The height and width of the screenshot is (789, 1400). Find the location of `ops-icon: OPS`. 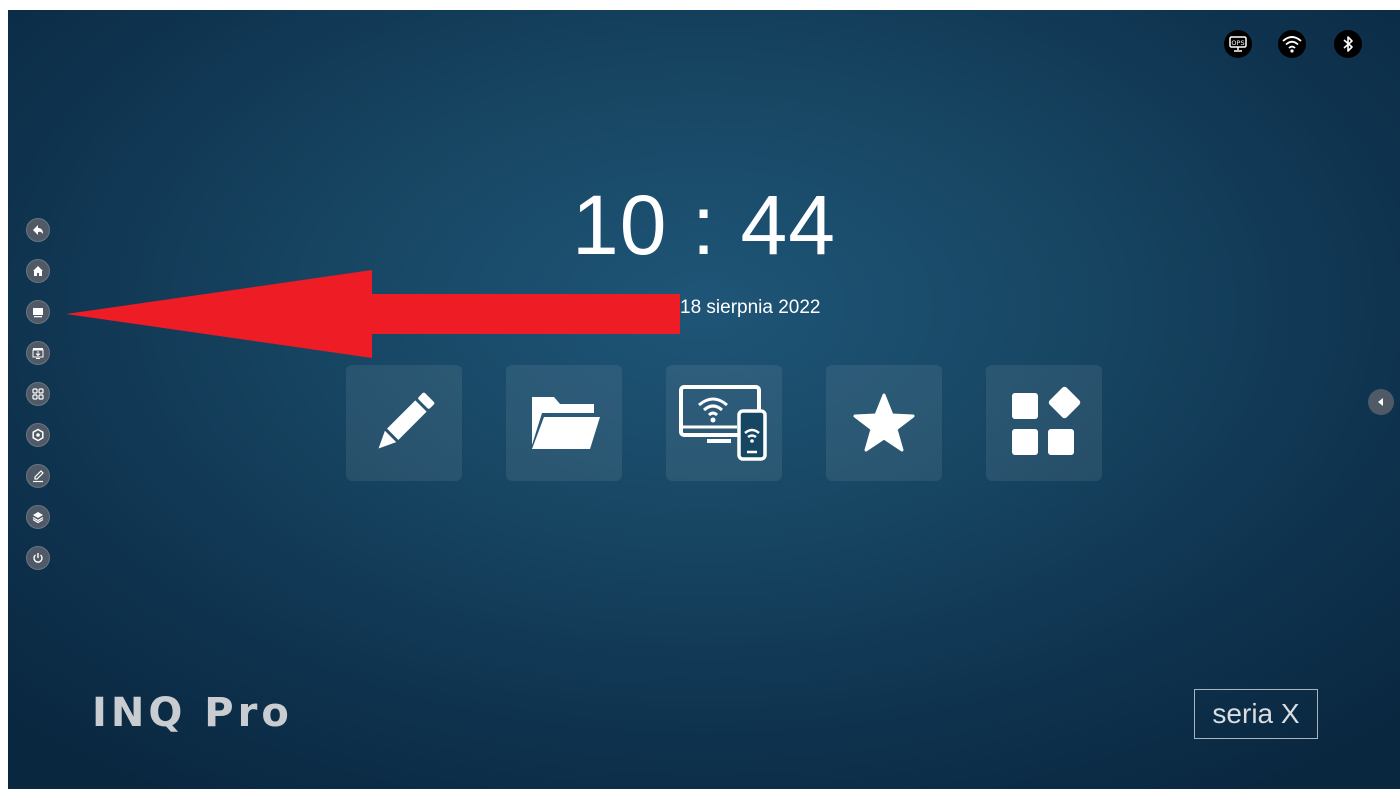

ops-icon: OPS is located at coordinates (1238, 44).